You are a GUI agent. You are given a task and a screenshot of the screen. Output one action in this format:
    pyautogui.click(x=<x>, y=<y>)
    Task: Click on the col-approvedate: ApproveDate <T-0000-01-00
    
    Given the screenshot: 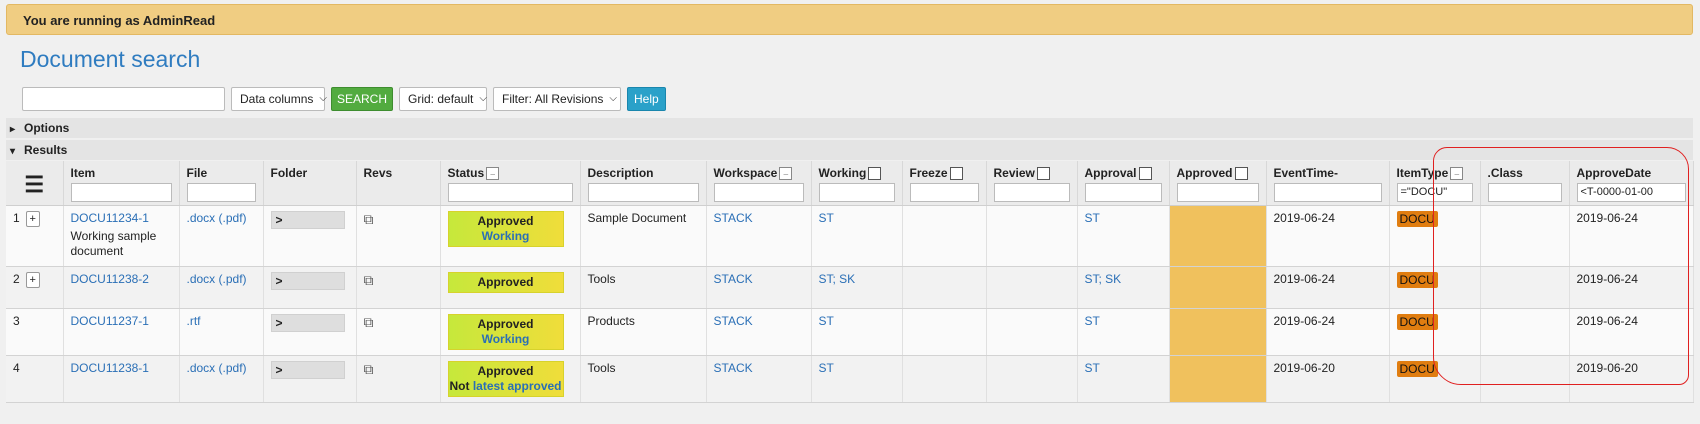 What is the action you would take?
    pyautogui.click(x=1631, y=183)
    